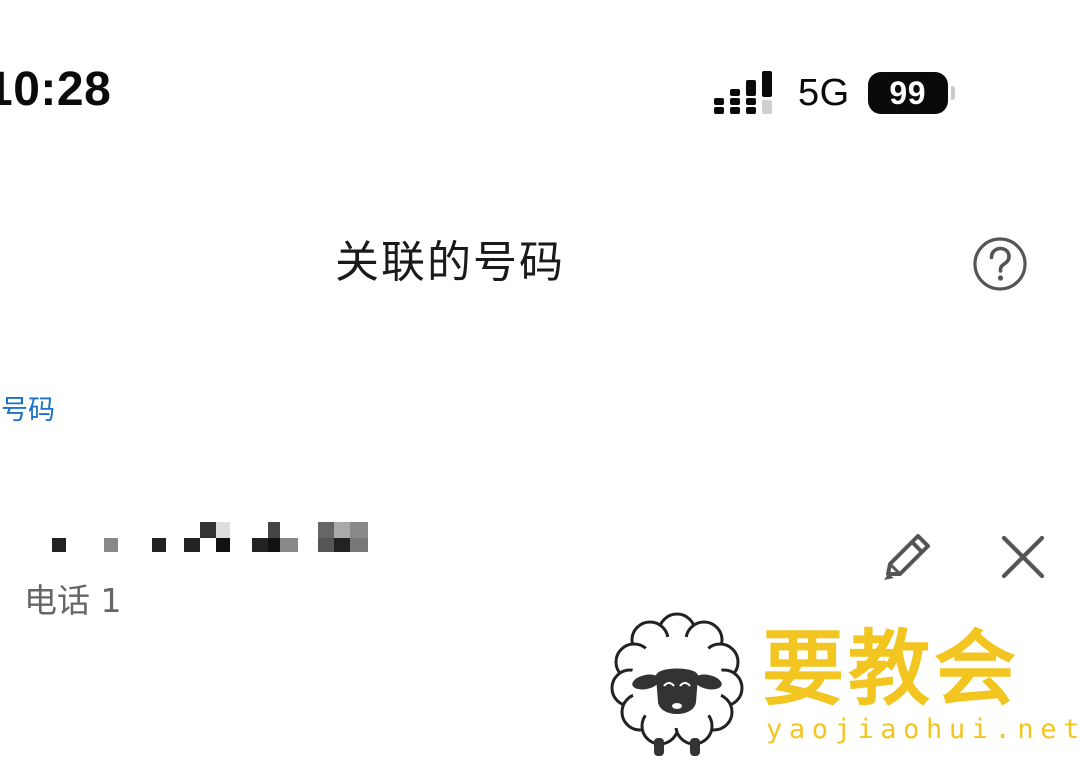 Image resolution: width=1080 pixels, height=769 pixels. I want to click on edit-number-button, so click(908, 558).